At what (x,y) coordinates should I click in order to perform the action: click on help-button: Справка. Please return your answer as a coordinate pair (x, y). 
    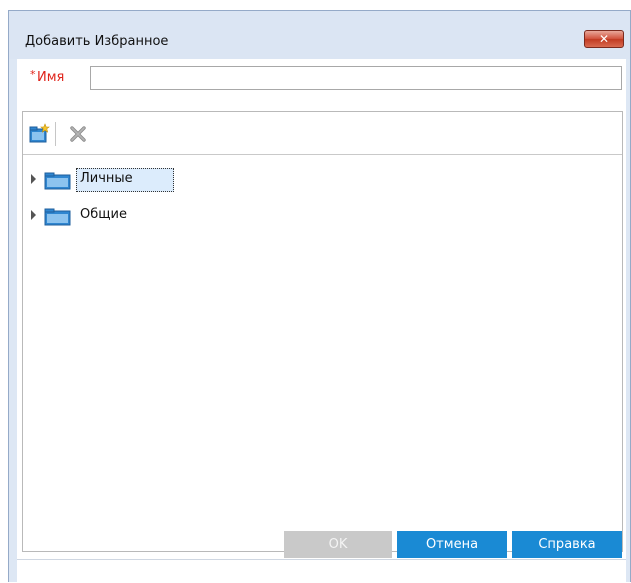
    Looking at the image, I should click on (567, 544).